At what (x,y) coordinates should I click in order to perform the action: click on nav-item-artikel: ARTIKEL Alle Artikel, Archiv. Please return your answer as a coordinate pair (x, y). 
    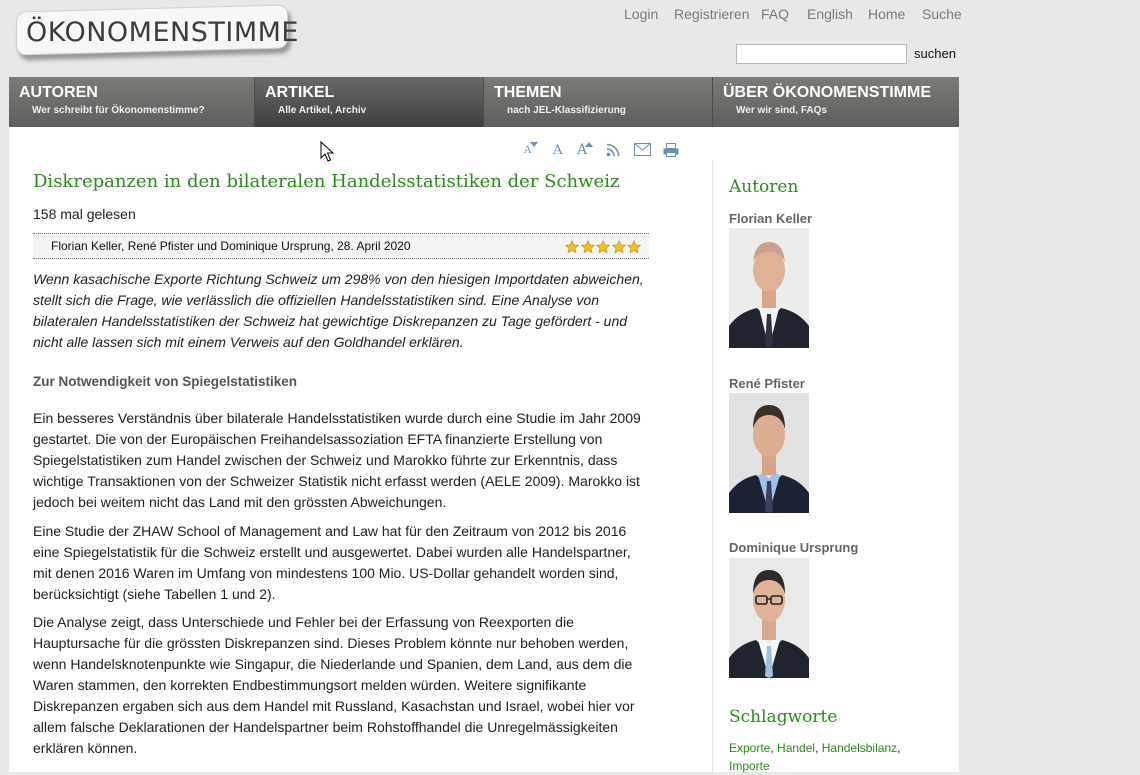
    Looking at the image, I should click on (369, 102).